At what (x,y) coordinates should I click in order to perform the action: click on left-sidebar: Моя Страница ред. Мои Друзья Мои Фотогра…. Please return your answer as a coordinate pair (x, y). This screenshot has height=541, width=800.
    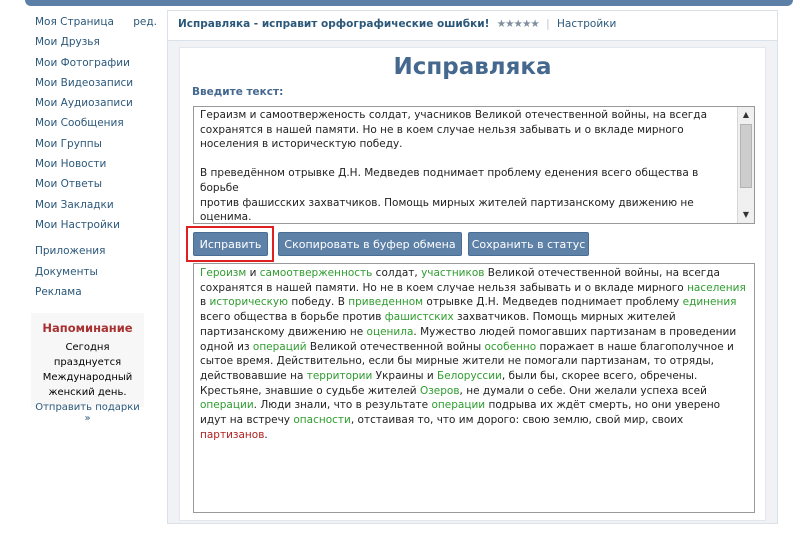
    Looking at the image, I should click on (96, 161).